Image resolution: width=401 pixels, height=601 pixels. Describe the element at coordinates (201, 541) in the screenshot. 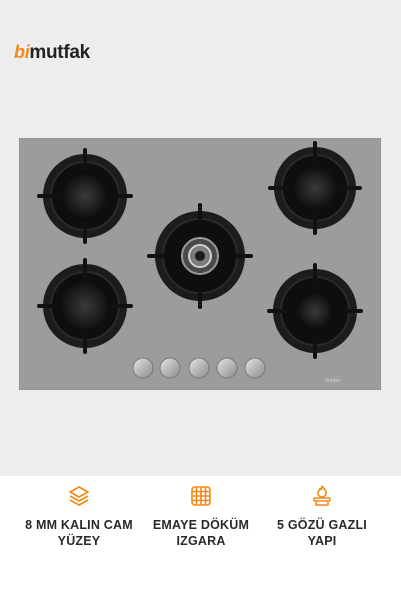

I see `feature-label-line2: IZGARA` at that location.